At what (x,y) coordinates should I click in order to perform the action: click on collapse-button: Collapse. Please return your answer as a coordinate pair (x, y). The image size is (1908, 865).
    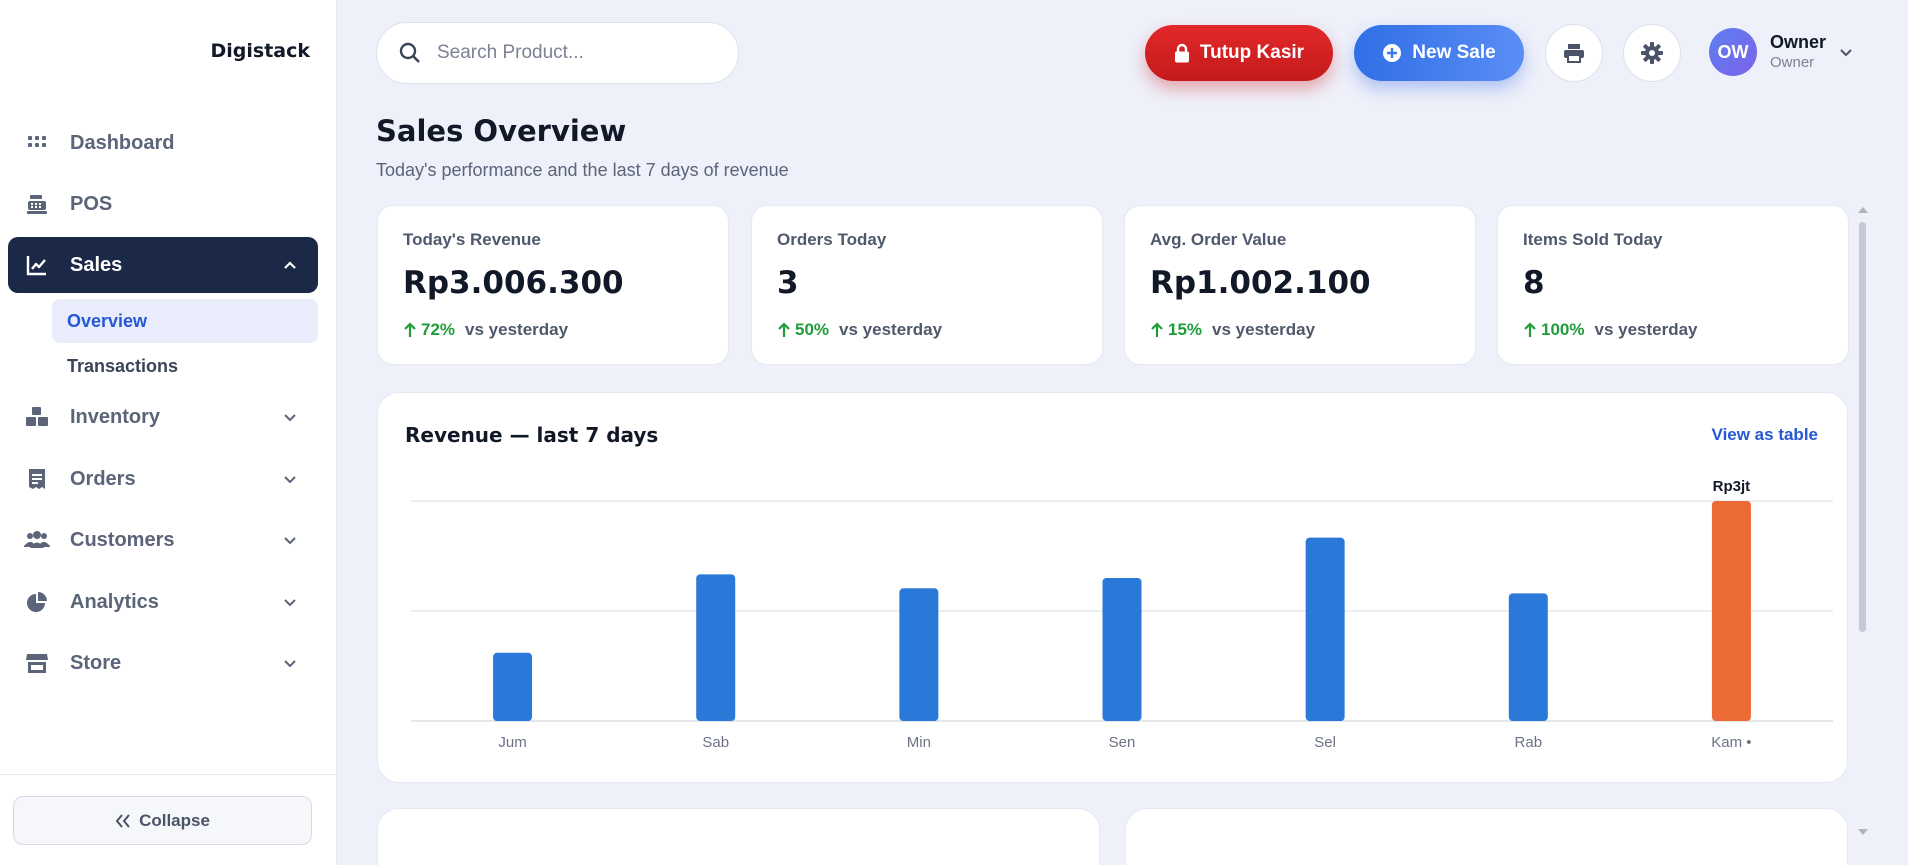
    Looking at the image, I should click on (162, 820).